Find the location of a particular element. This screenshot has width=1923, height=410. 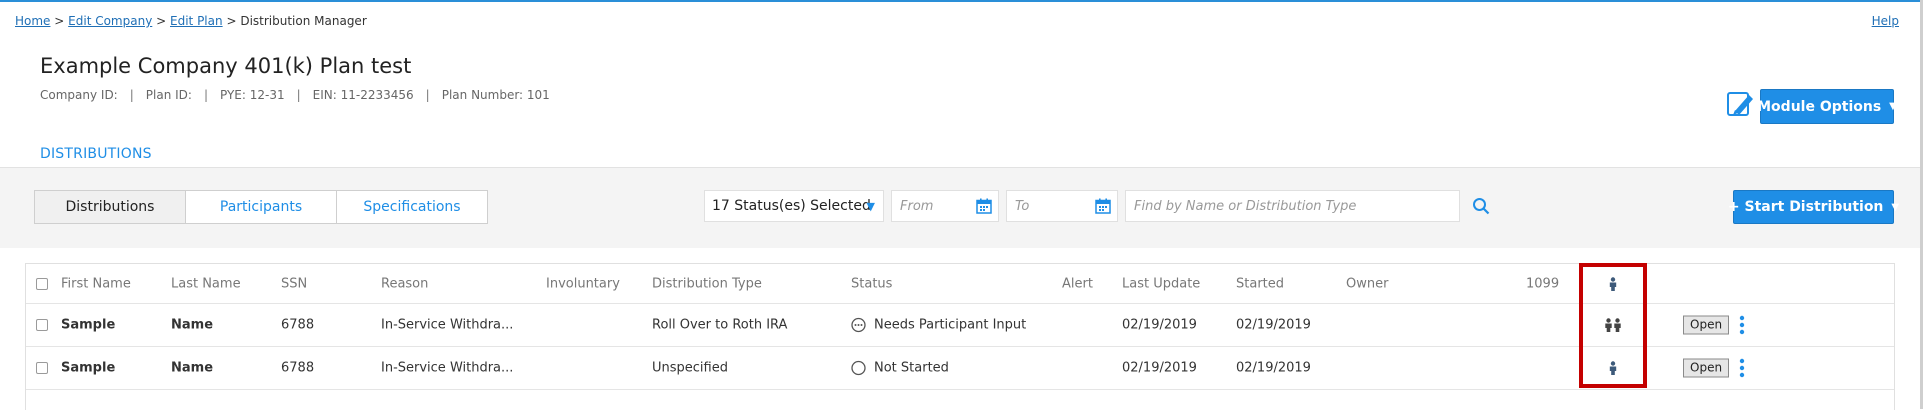

column-last-update: Last Update is located at coordinates (1161, 283).